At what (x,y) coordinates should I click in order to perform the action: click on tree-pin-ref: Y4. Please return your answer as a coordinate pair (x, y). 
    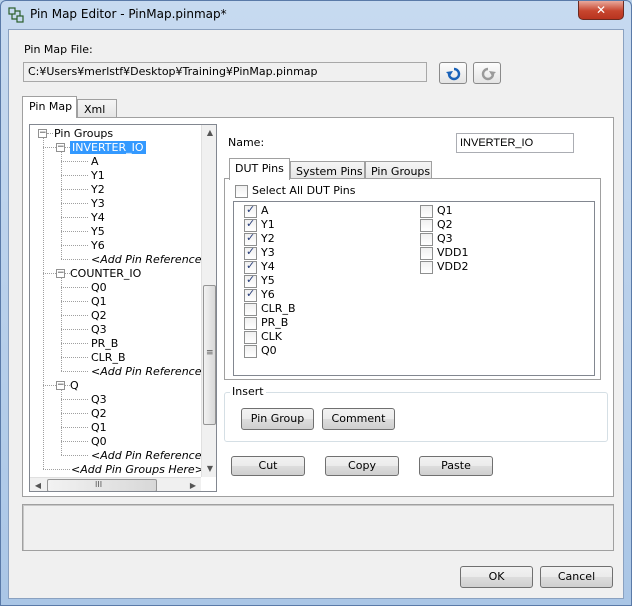
    Looking at the image, I should click on (98, 217).